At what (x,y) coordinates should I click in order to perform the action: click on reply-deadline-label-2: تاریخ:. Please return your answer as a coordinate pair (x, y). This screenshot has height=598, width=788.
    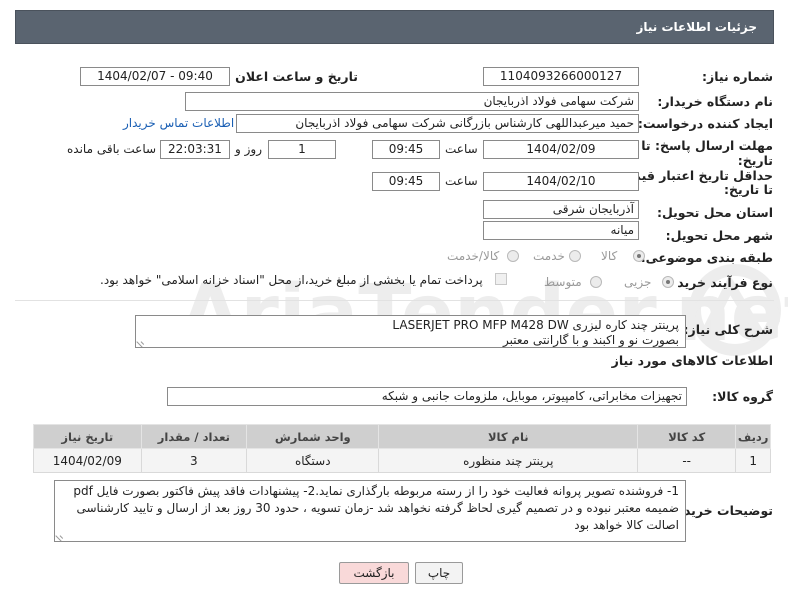
    Looking at the image, I should click on (755, 160).